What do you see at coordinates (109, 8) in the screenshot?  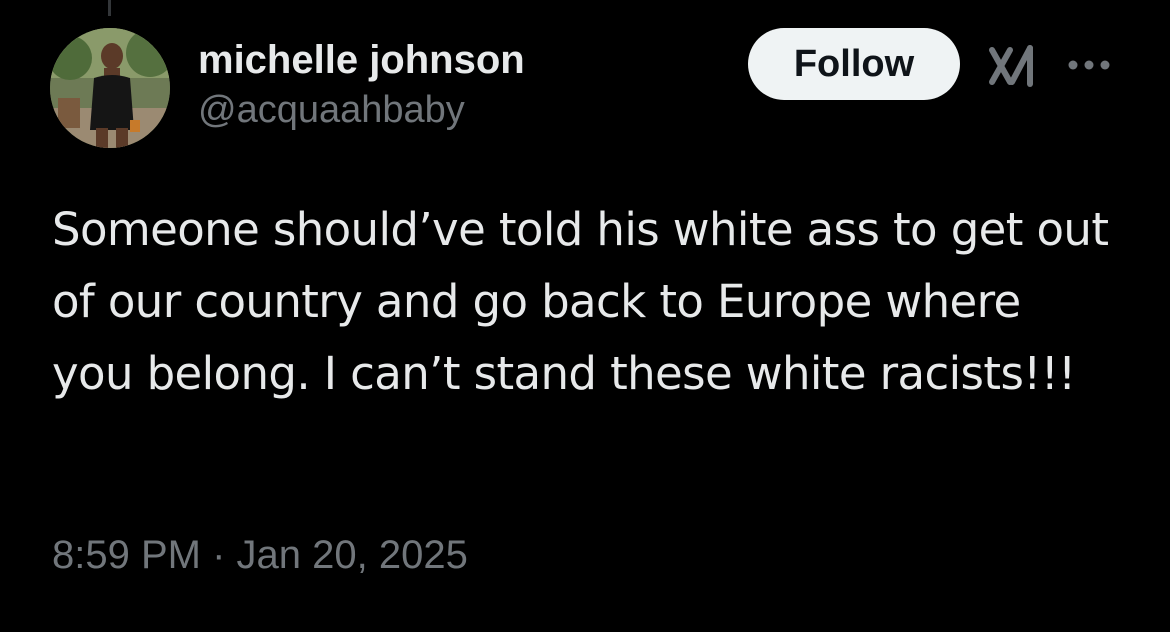 I see `thread-connector-line` at bounding box center [109, 8].